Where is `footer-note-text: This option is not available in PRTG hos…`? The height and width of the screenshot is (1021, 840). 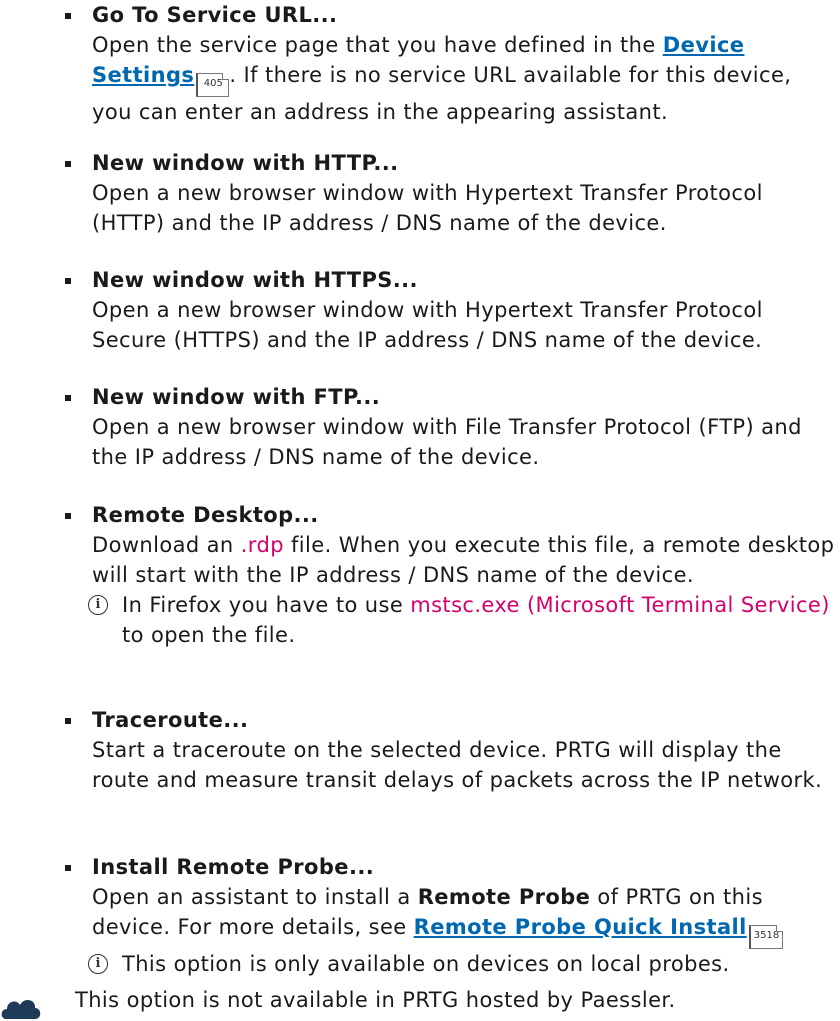 footer-note-text: This option is not available in PRTG hos… is located at coordinates (375, 1000).